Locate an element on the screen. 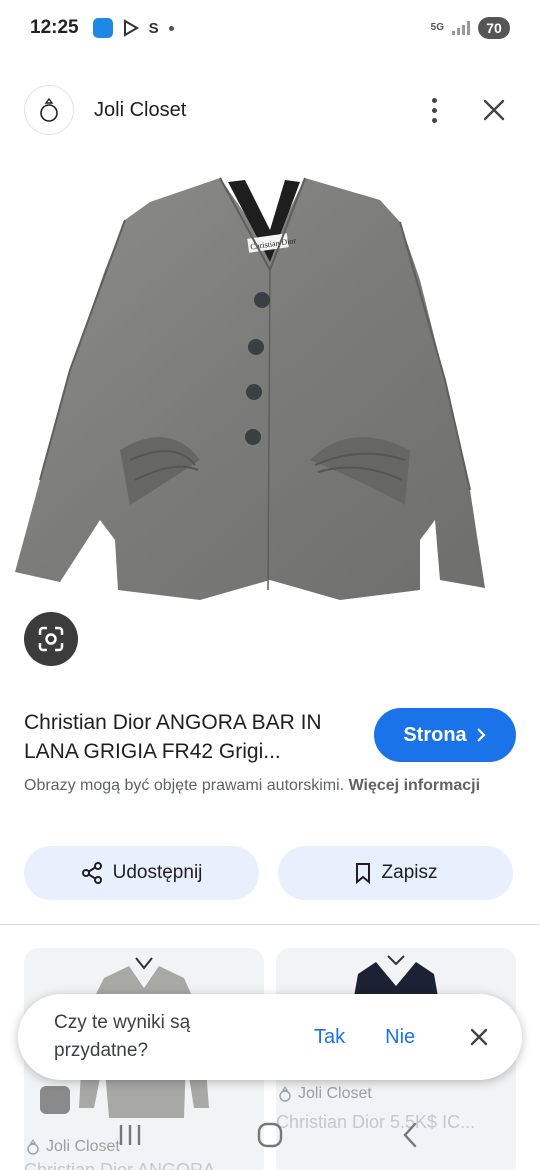 The height and width of the screenshot is (1170, 540). back-button is located at coordinates (410, 1135).